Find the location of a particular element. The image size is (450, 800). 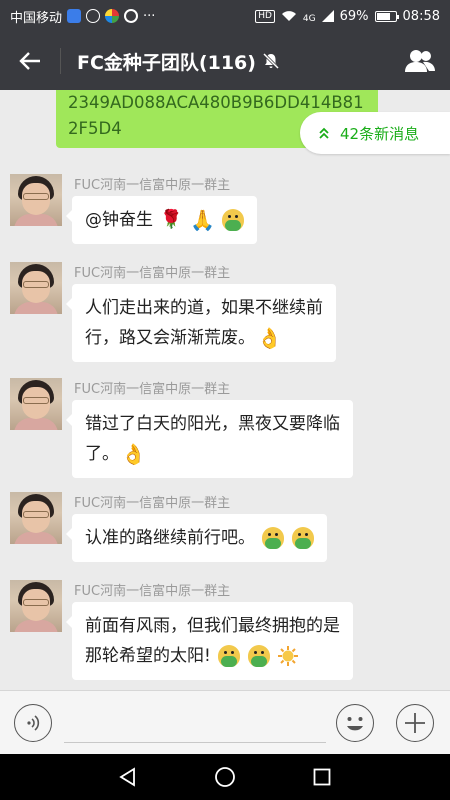

carrier-label: 中国移动 is located at coordinates (36, 18).